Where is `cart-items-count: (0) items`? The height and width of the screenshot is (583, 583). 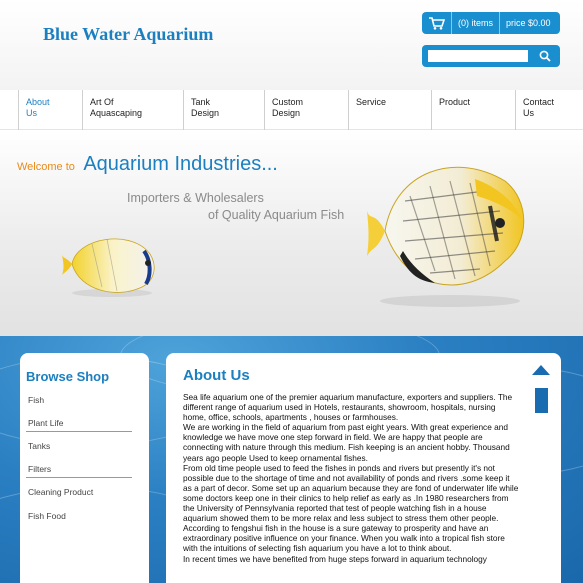
cart-items-count: (0) items is located at coordinates (476, 23).